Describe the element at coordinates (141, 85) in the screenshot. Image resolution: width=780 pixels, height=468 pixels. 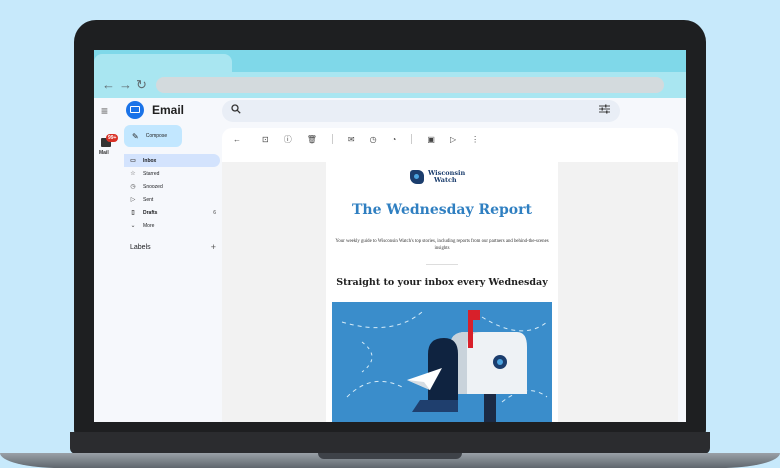
I see `reload-icon: ↻` at that location.